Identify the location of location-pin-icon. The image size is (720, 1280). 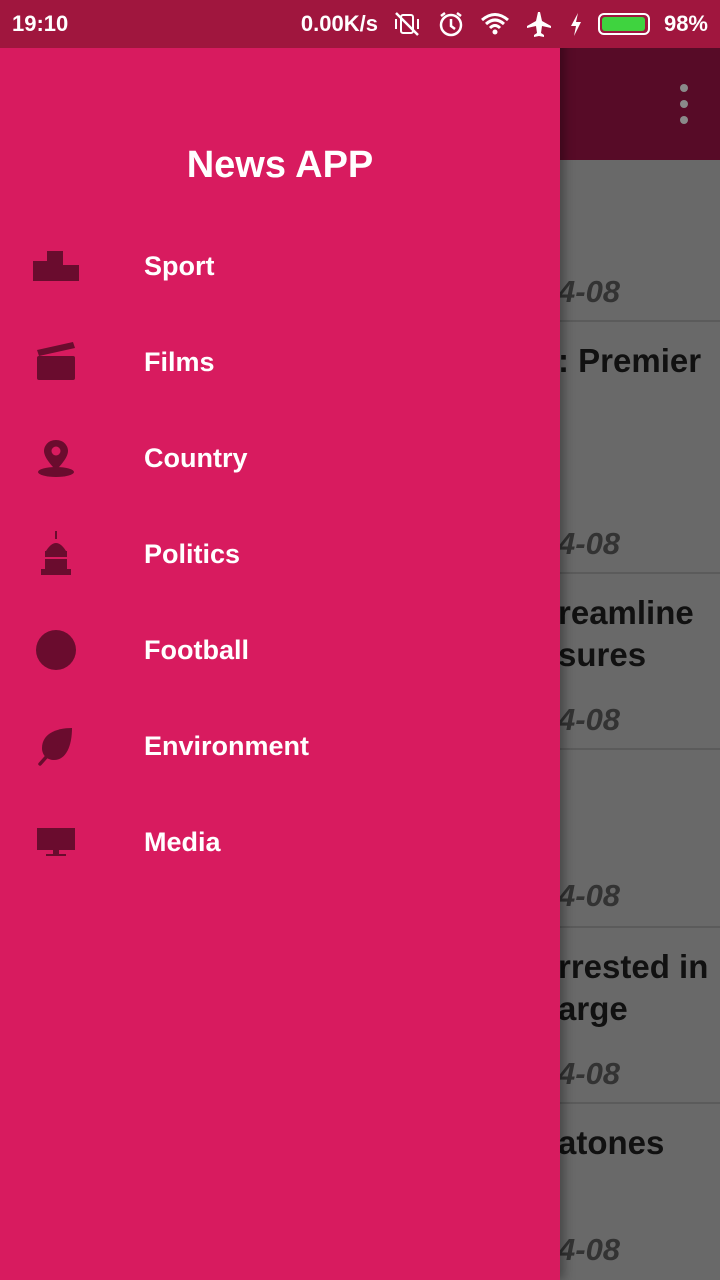
(56, 458).